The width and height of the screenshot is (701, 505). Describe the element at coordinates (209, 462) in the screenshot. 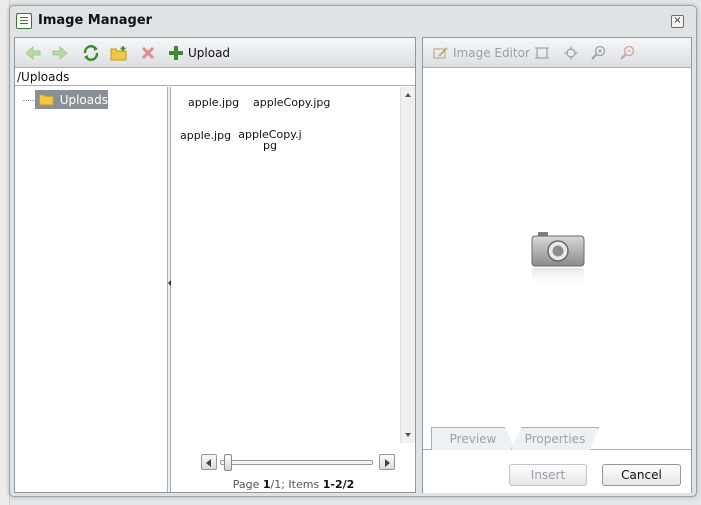

I see `slider-left-button` at that location.